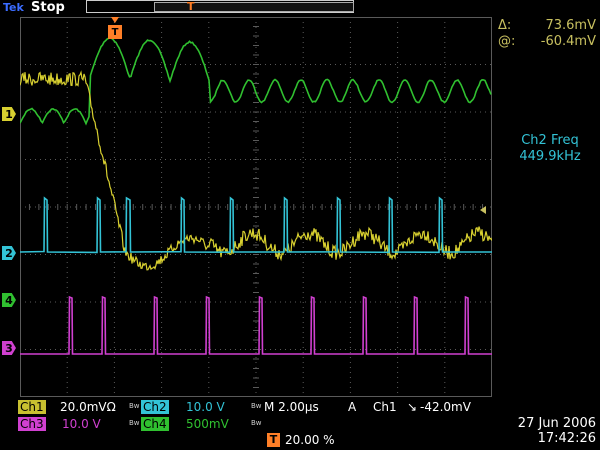 This screenshot has height=450, width=600. Describe the element at coordinates (273, 440) in the screenshot. I see `trigger-position-icon: T` at that location.